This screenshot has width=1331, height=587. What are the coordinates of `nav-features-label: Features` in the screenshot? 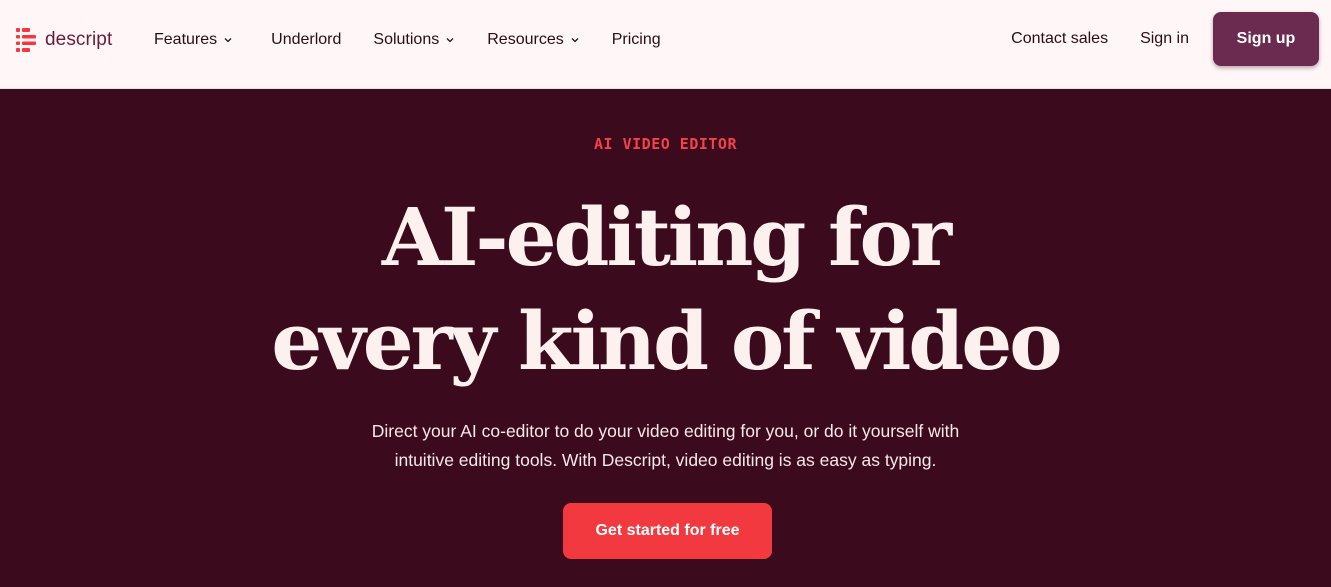 It's located at (186, 39).